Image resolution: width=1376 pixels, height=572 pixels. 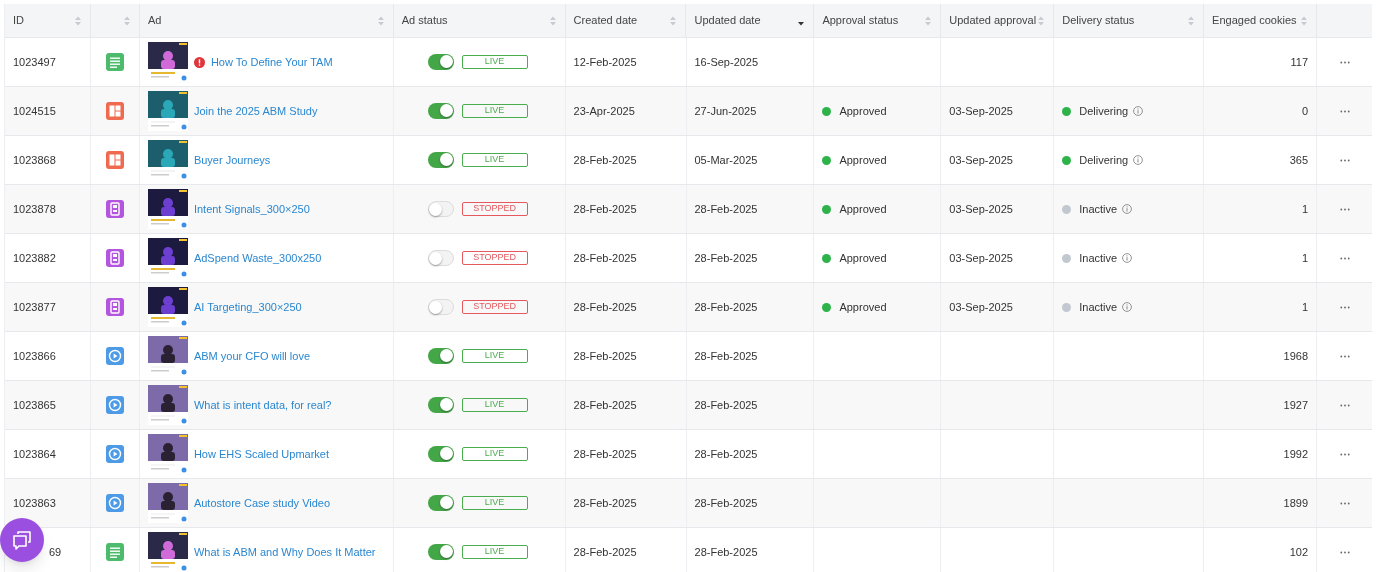 I want to click on column-header: ID, so click(x=48, y=20).